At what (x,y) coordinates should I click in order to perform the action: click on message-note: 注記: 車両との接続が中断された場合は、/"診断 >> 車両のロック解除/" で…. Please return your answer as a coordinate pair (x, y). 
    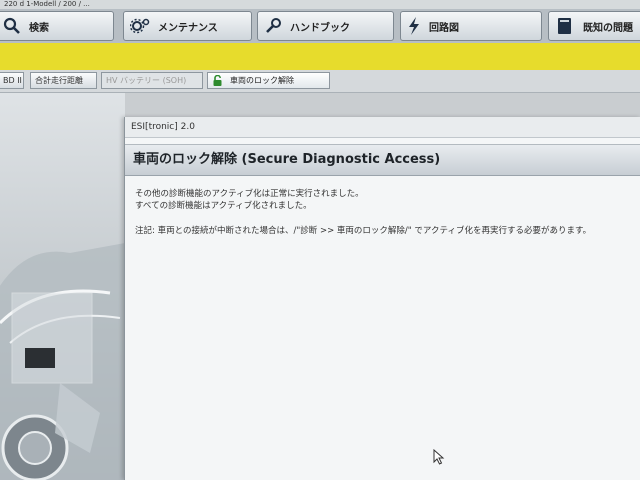
    Looking at the image, I should click on (363, 231).